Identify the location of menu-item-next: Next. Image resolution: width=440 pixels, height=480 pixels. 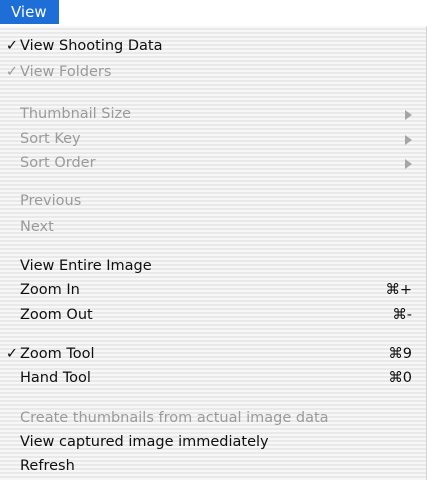
(213, 227).